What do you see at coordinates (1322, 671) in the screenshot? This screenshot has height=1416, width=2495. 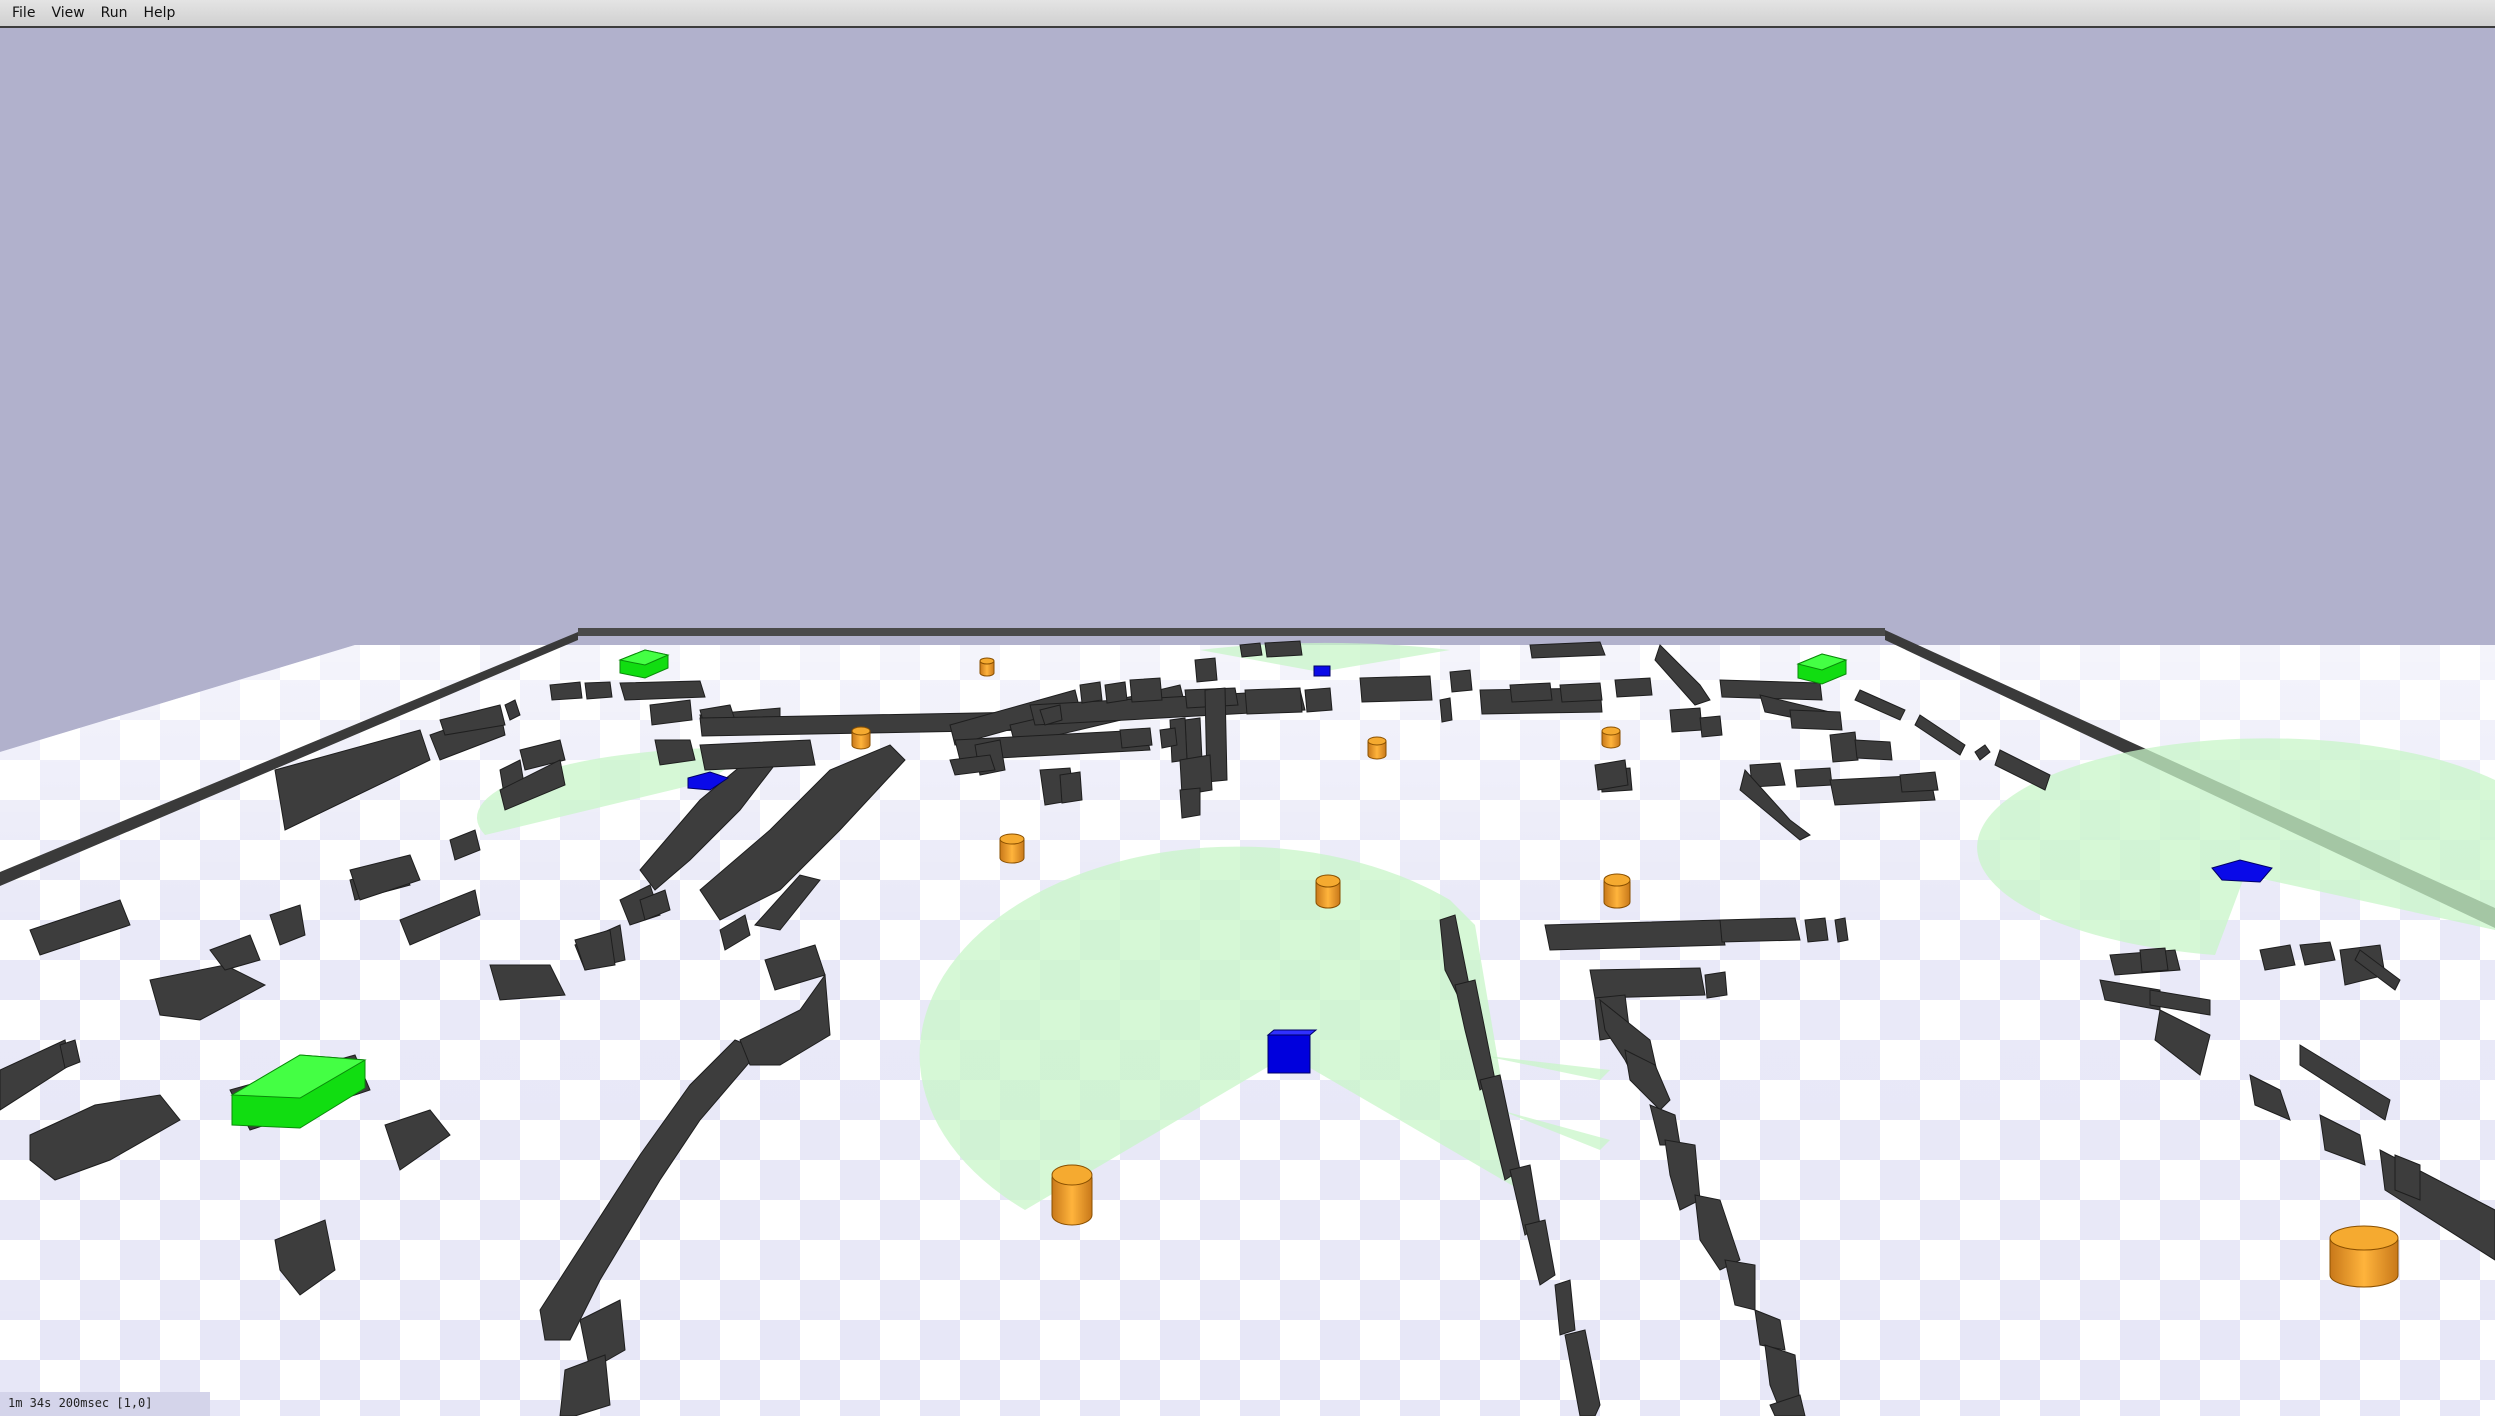 I see `robot-top` at bounding box center [1322, 671].